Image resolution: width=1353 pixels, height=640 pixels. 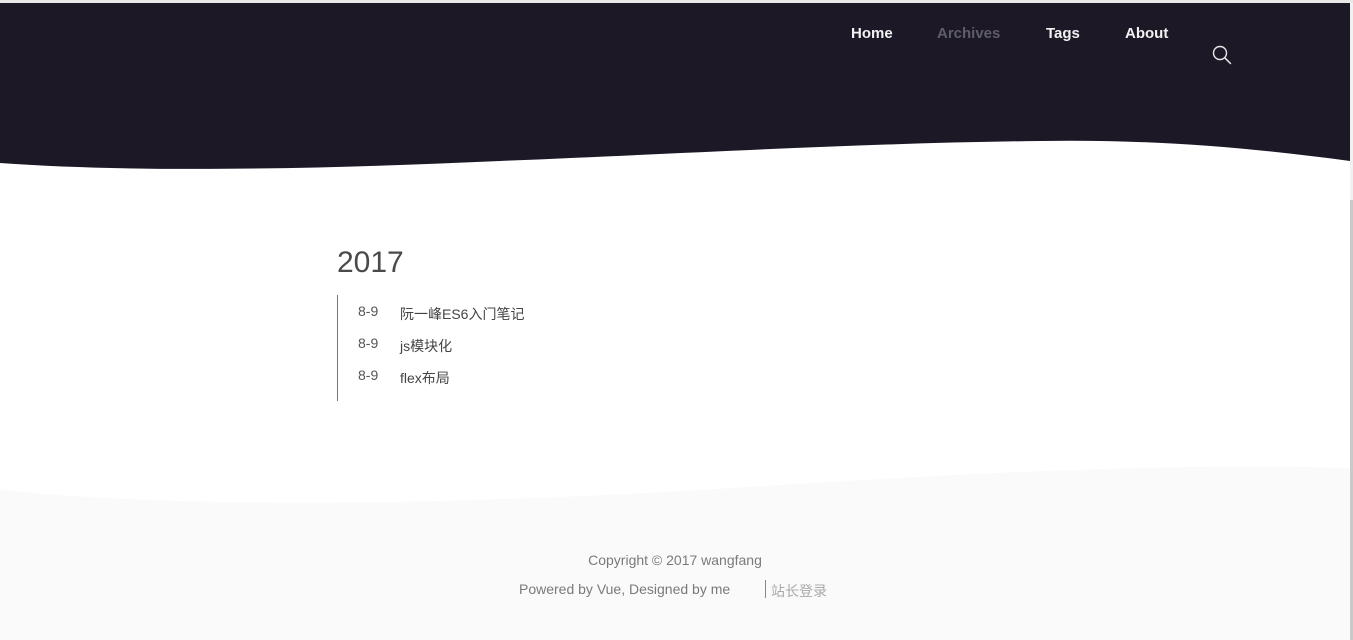 I want to click on list-item: 8-9 flex布局, so click(x=538, y=381).